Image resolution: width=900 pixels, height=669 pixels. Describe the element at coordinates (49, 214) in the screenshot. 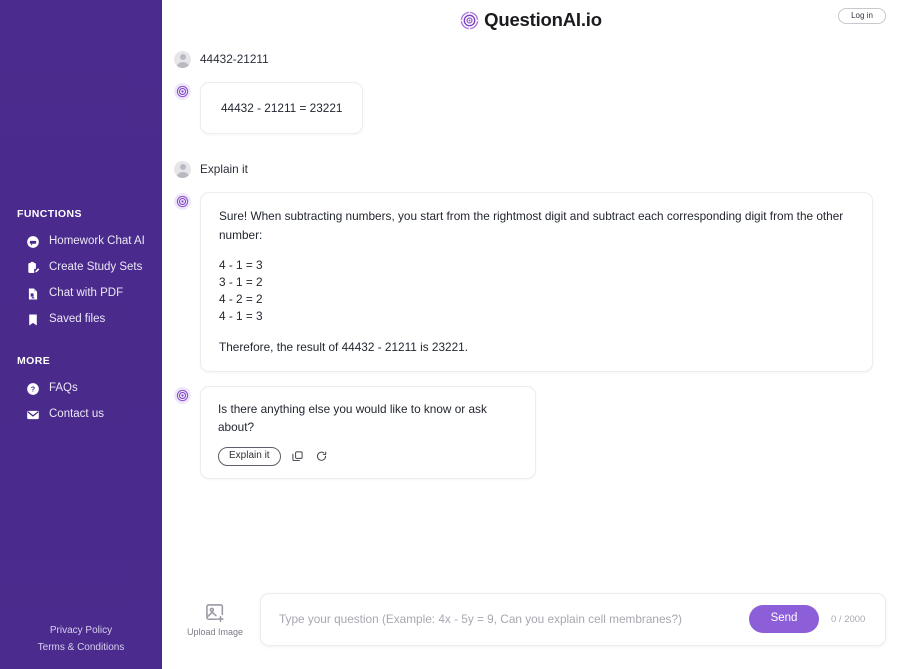

I see `sidebar-section-title-functions: FUNCTIONS` at that location.